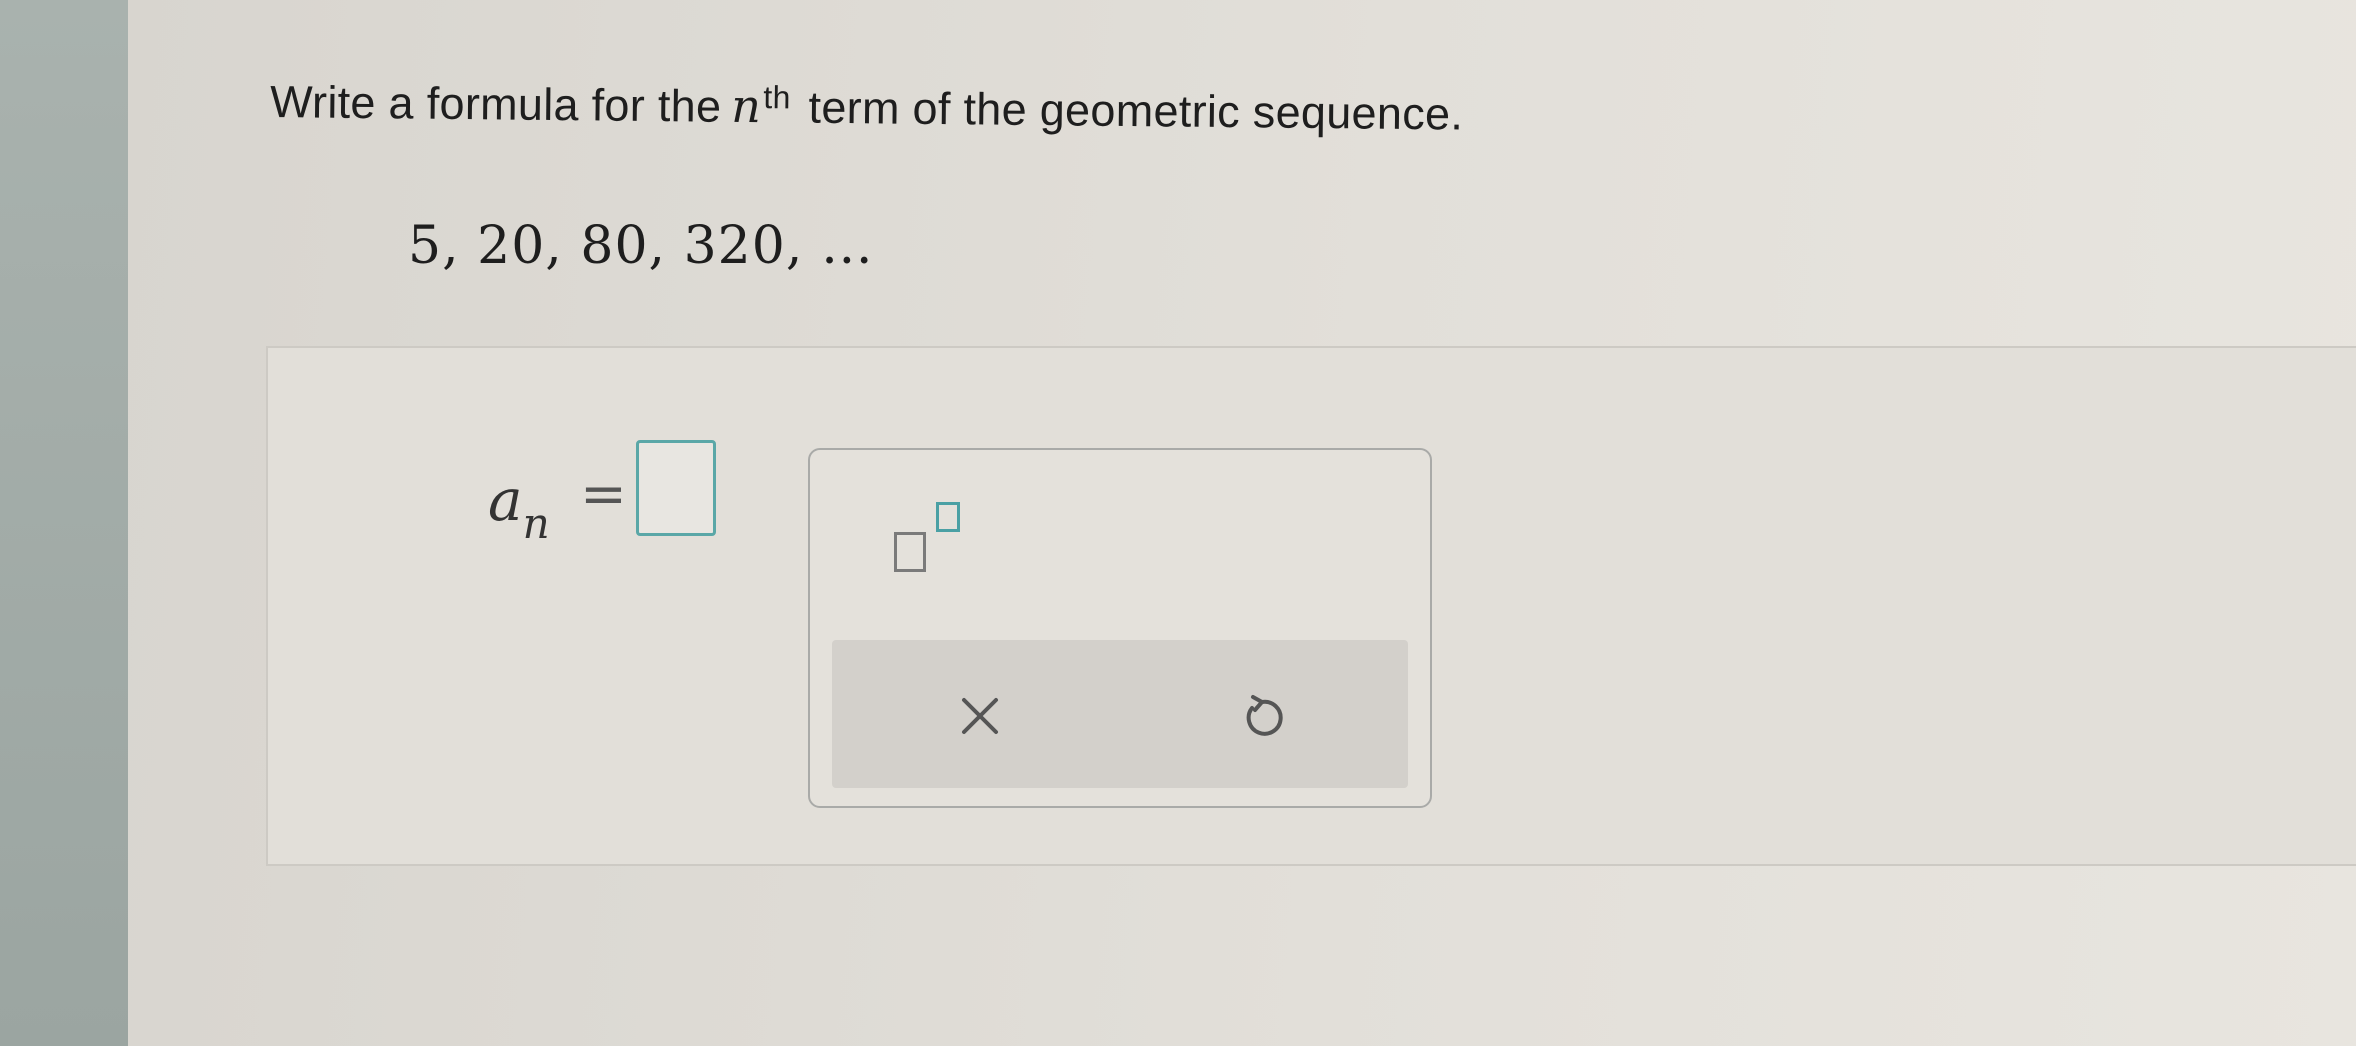  I want to click on question-prefix: Write a formula for the, so click(495, 104).